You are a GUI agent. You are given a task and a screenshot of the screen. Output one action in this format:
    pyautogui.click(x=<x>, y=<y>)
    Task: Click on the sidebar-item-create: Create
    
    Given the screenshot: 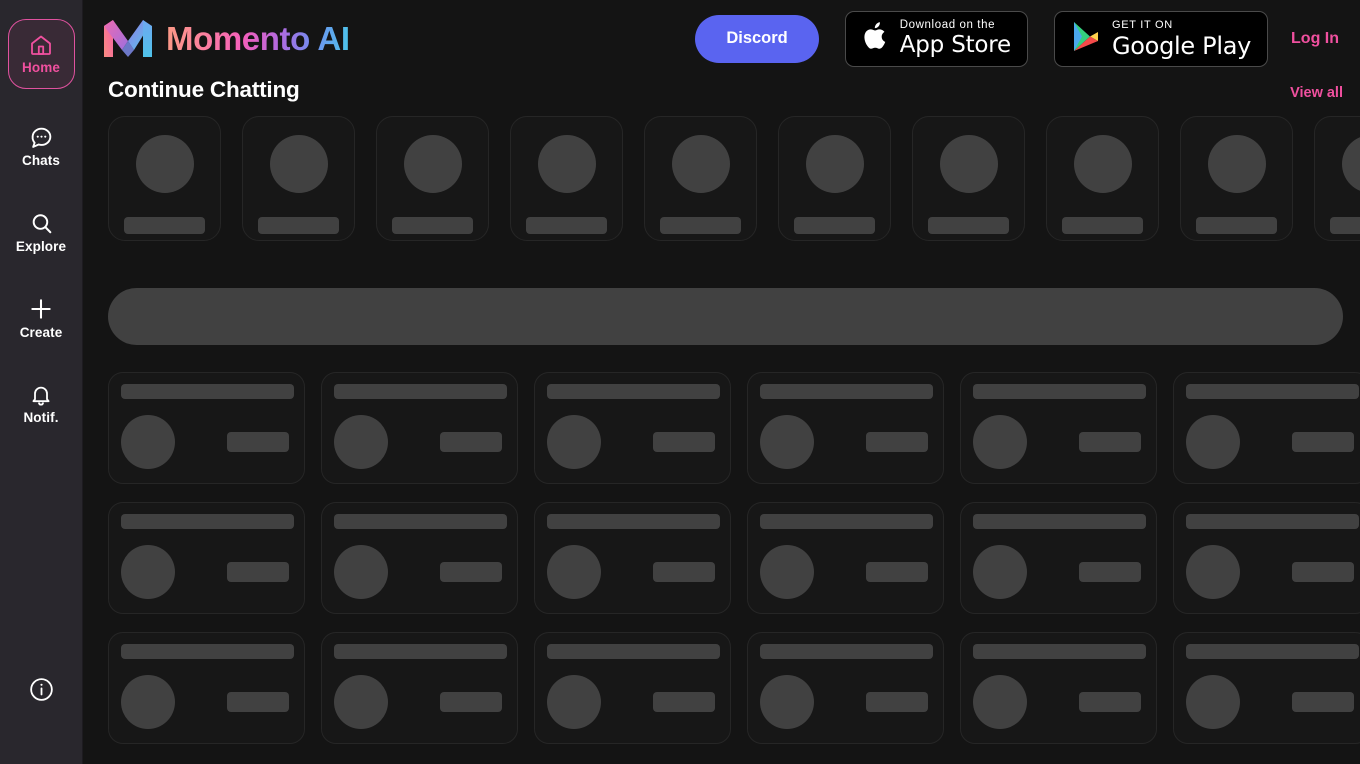 What is the action you would take?
    pyautogui.click(x=41, y=318)
    